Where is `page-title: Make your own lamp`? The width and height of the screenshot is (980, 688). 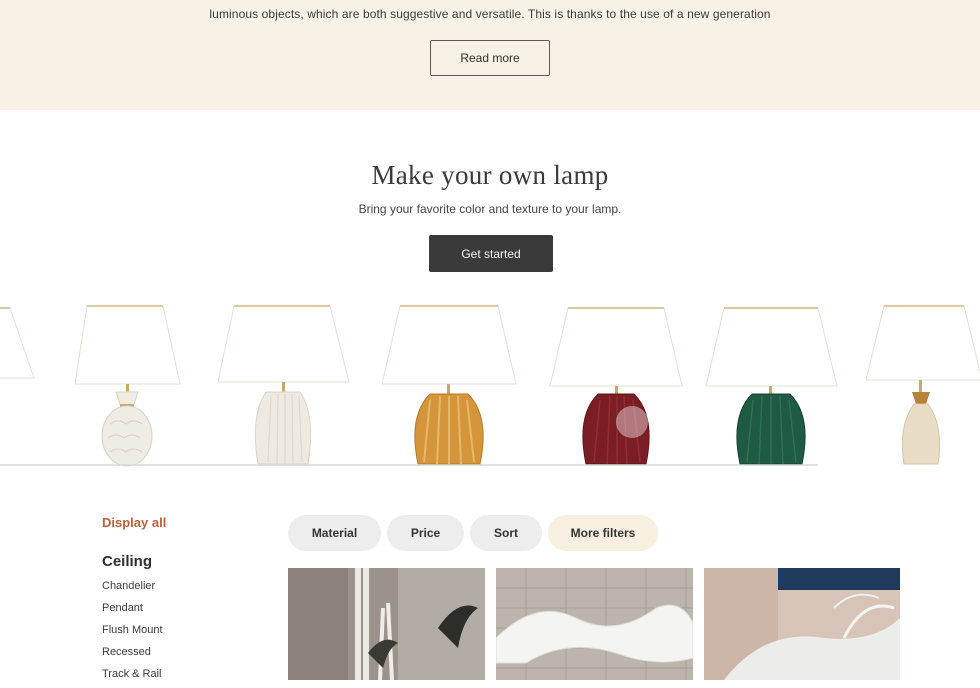 page-title: Make your own lamp is located at coordinates (490, 175).